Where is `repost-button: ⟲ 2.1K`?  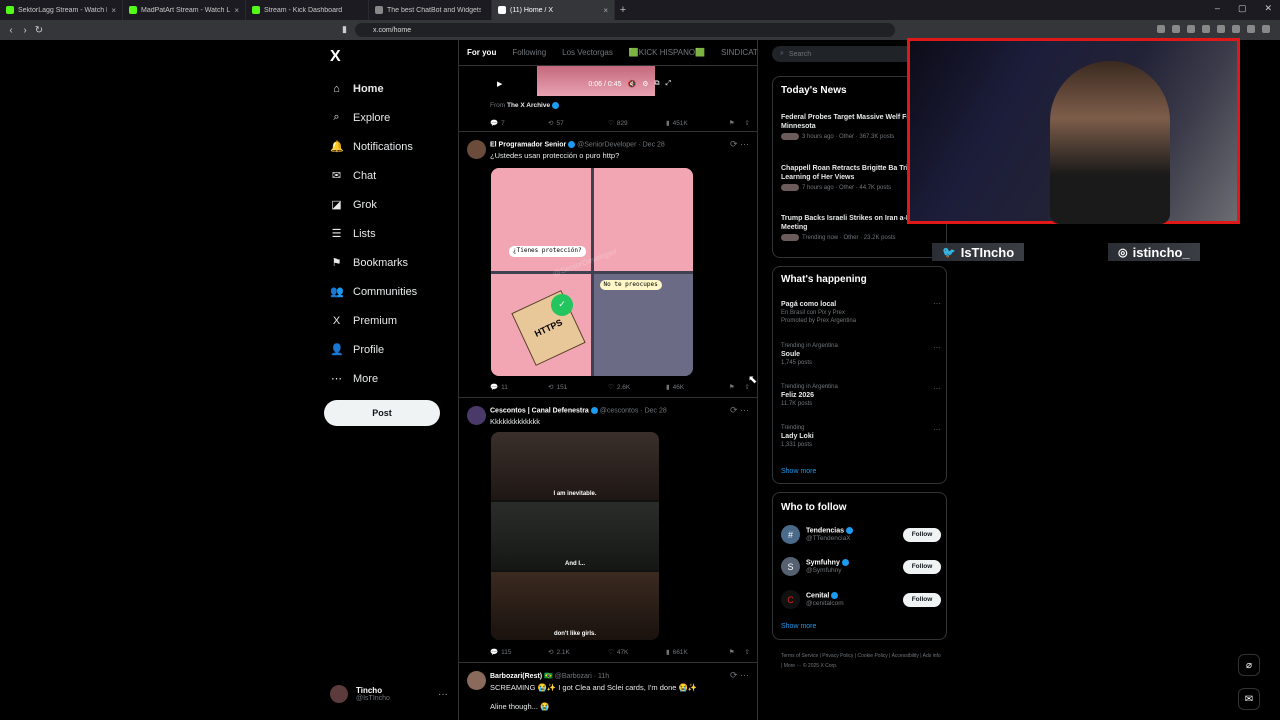 repost-button: ⟲ 2.1K is located at coordinates (578, 652).